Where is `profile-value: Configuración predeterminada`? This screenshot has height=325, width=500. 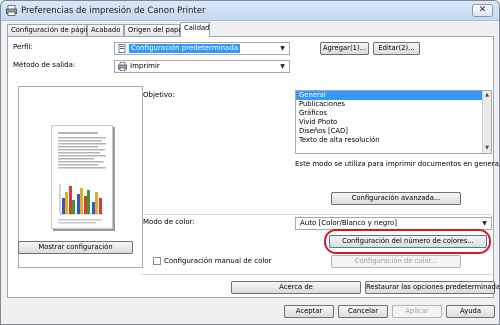
profile-value: Configuración predeterminada is located at coordinates (185, 48).